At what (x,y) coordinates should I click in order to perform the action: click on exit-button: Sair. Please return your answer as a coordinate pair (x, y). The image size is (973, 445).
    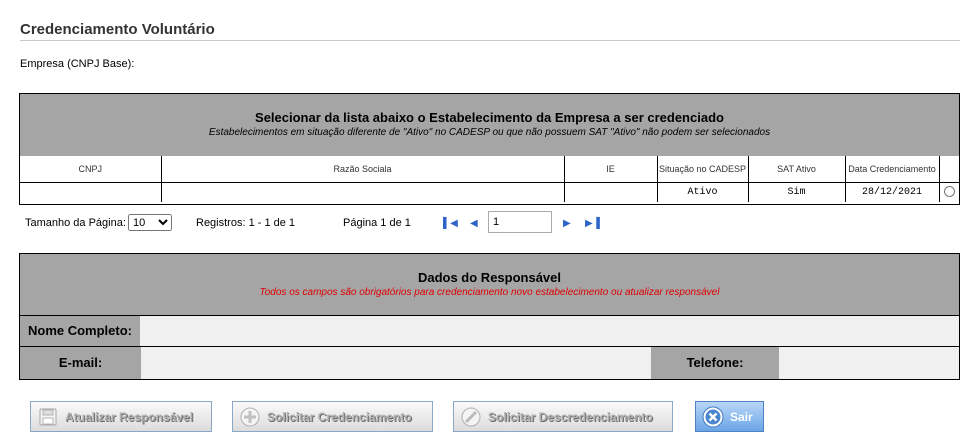
    Looking at the image, I should click on (729, 416).